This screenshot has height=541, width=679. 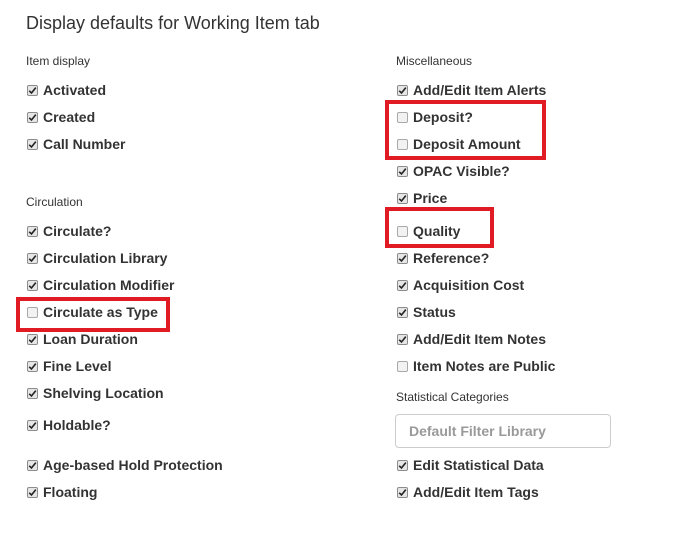 I want to click on option-label: Created, so click(x=69, y=117).